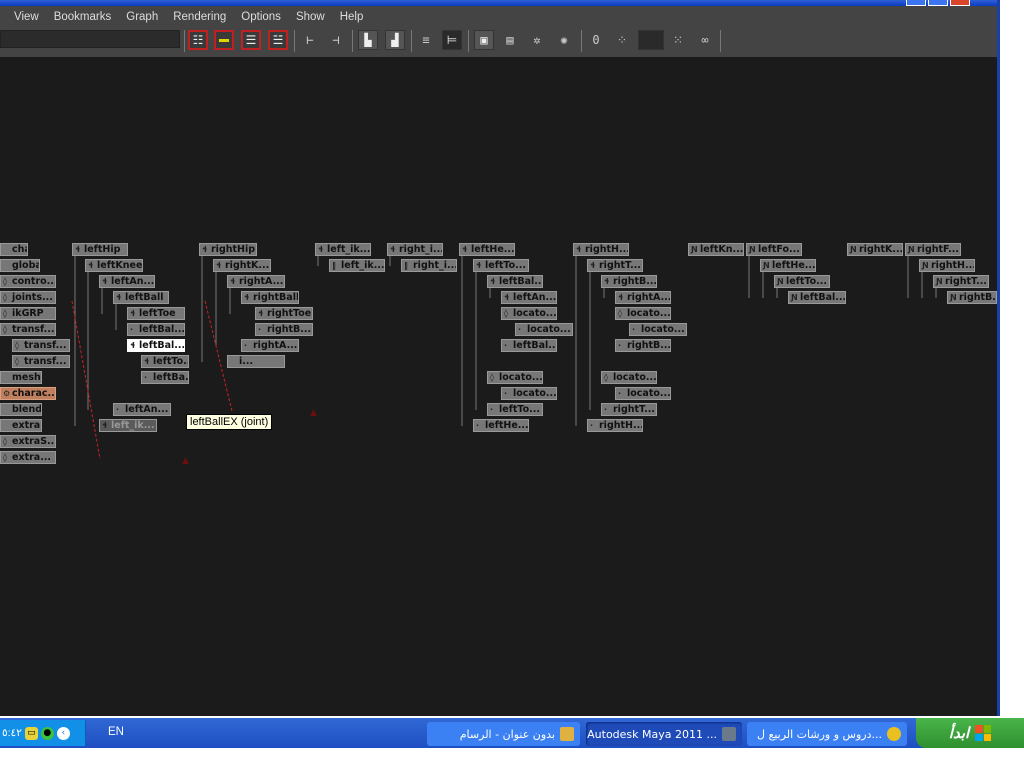  I want to click on sparkle-icon: ✲, so click(537, 40).